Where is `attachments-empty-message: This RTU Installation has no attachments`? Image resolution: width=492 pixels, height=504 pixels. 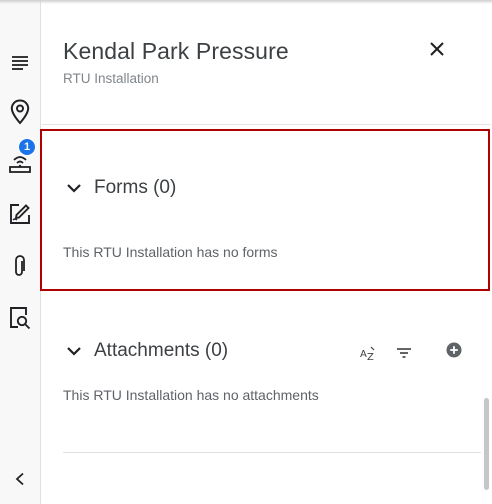
attachments-empty-message: This RTU Installation has no attachments is located at coordinates (191, 395).